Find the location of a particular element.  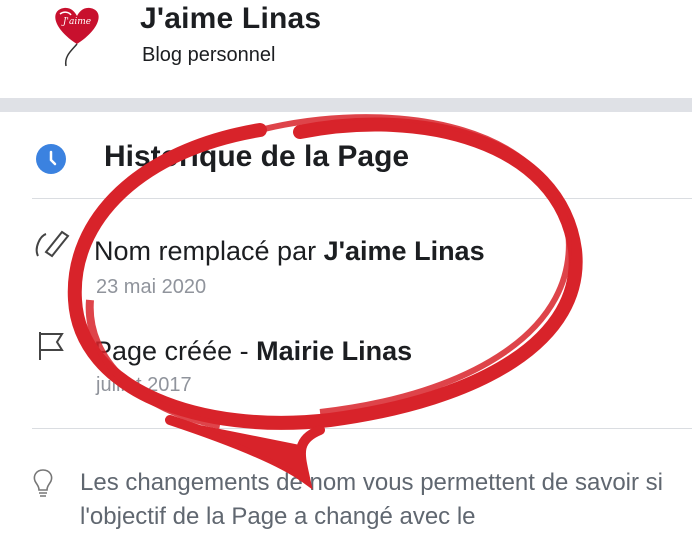

pencil-icon is located at coordinates (52, 244).